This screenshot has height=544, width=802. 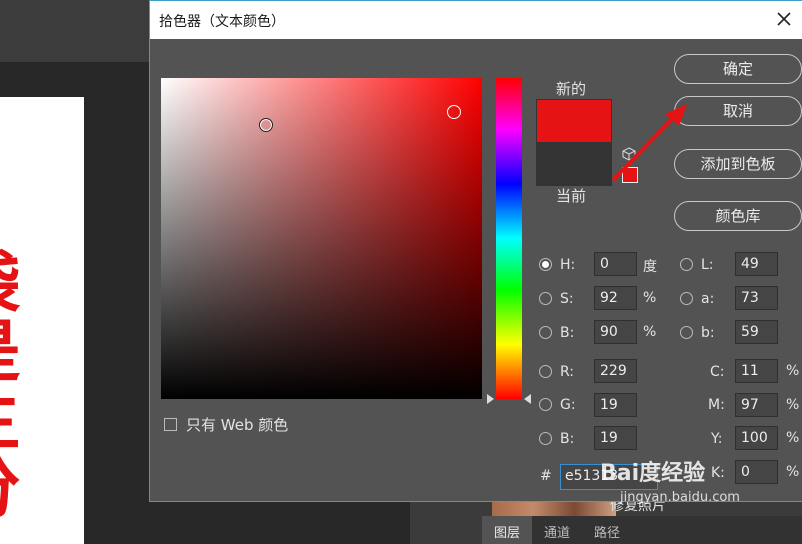 What do you see at coordinates (686, 264) in the screenshot?
I see `radio-l` at bounding box center [686, 264].